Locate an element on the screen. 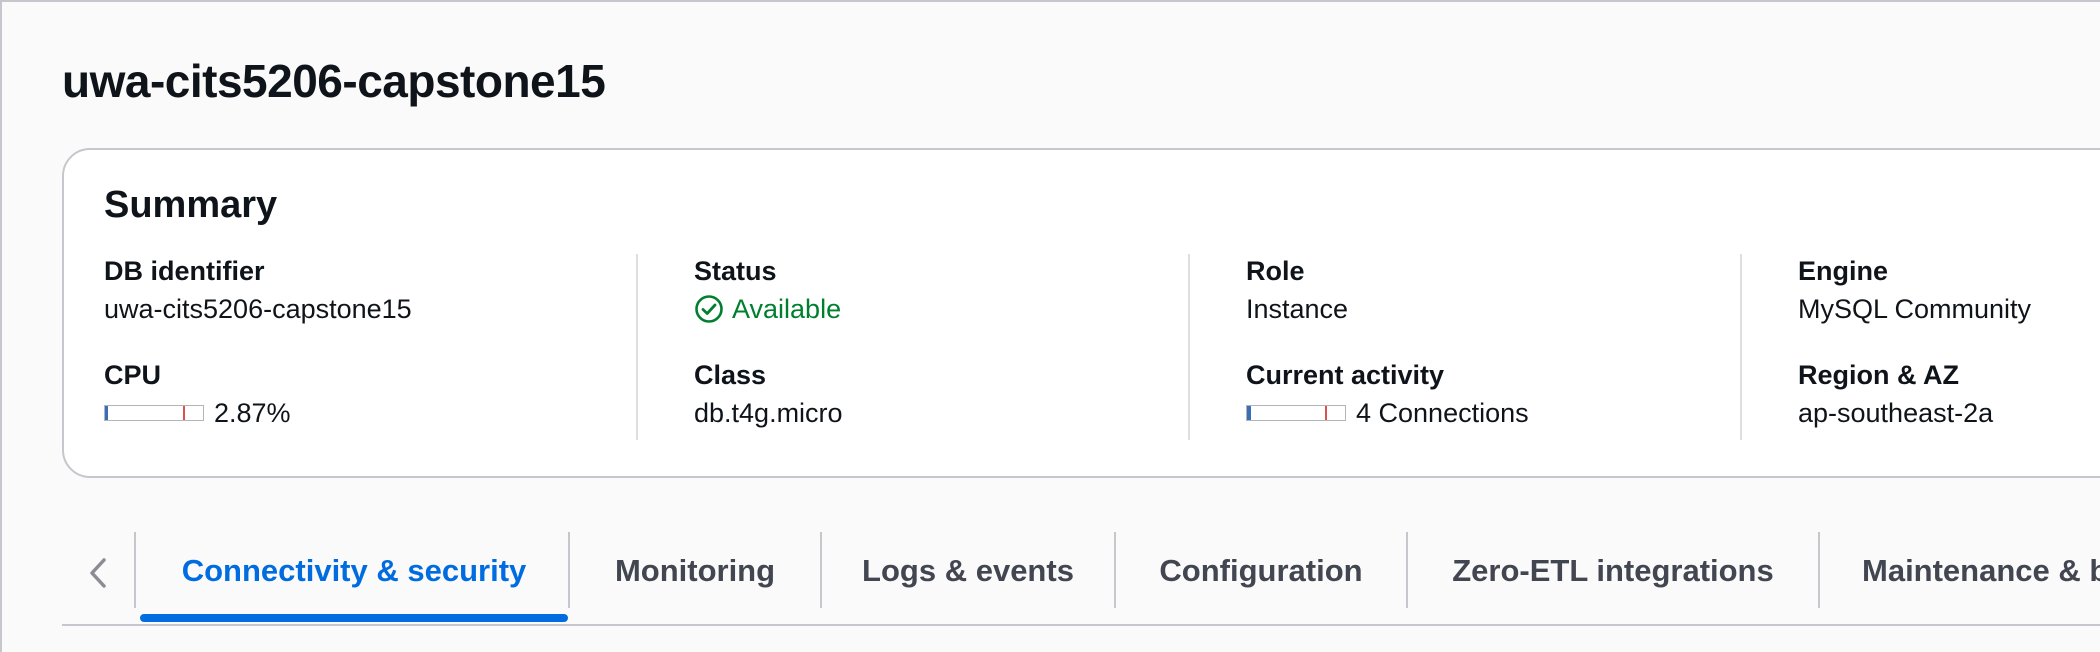  db-identifier-value: uwa-cits5206-capstone15 is located at coordinates (258, 309).